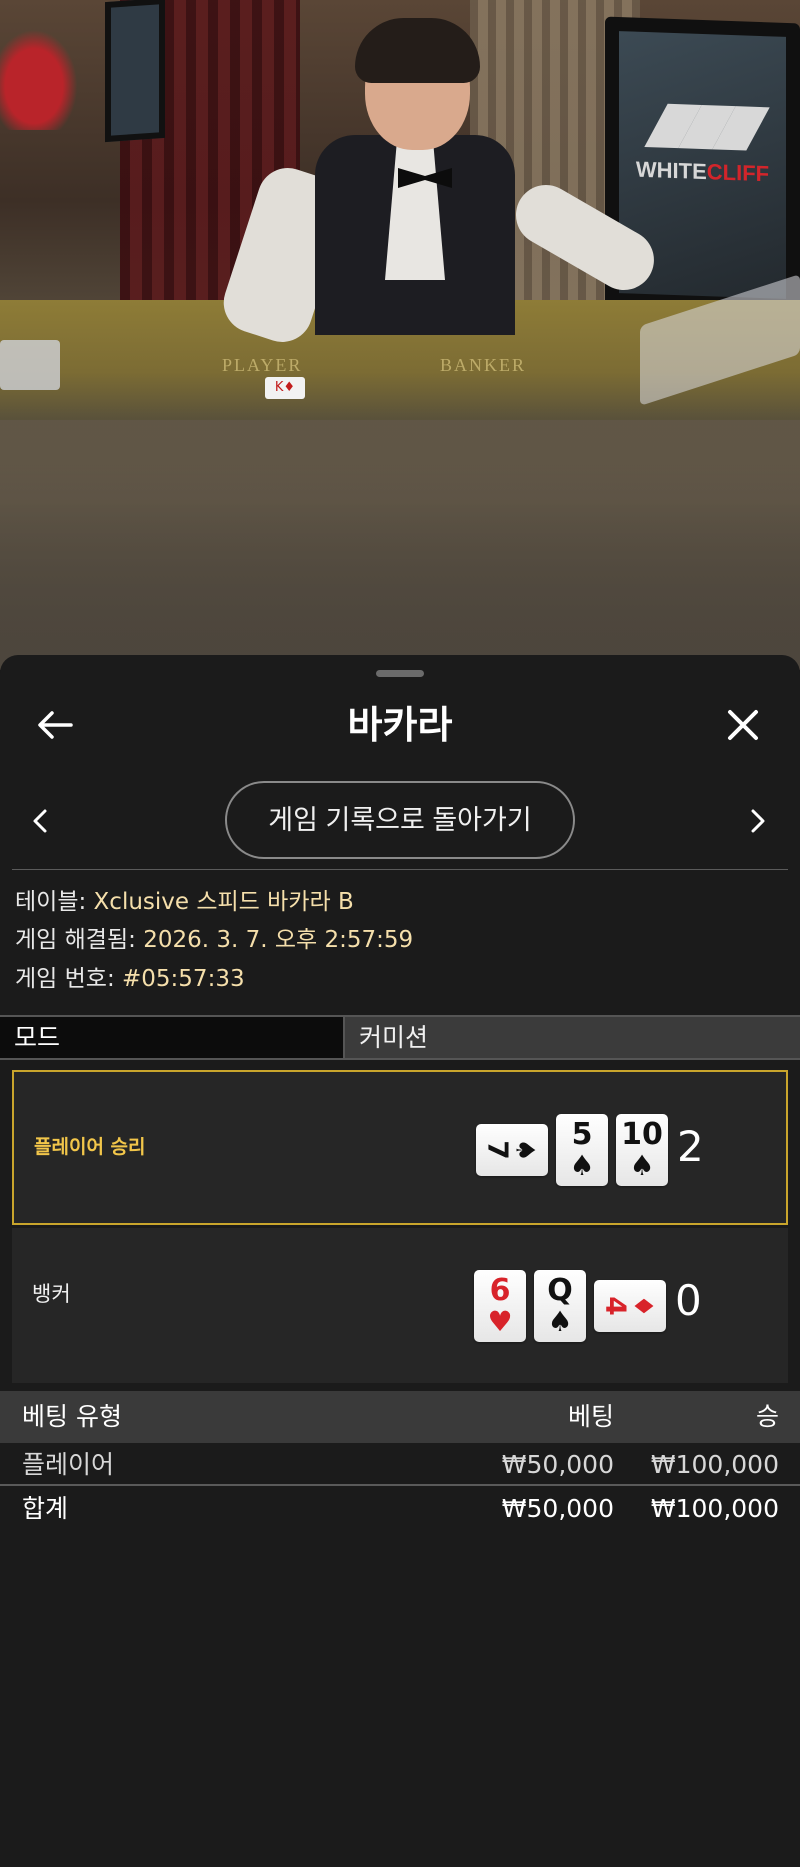 The width and height of the screenshot is (800, 1867). I want to click on drag-handle, so click(400, 673).